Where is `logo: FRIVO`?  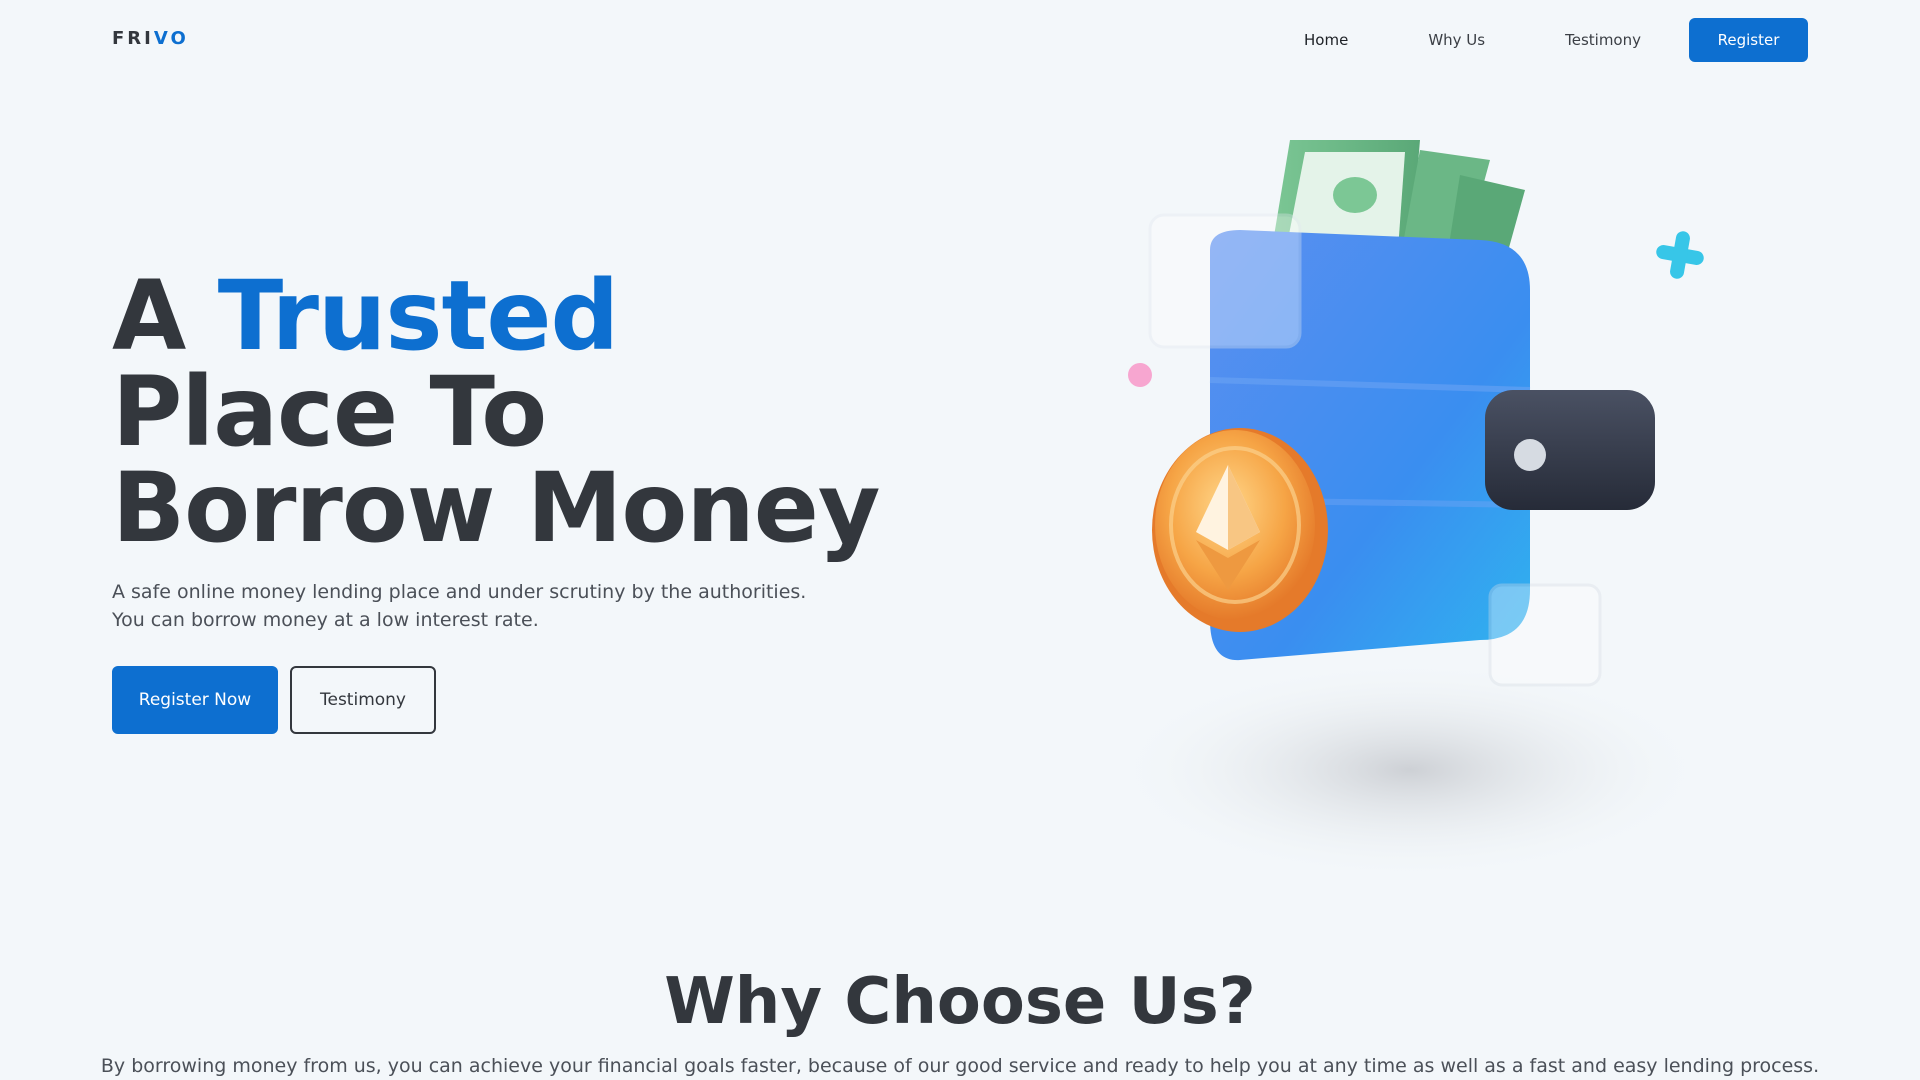
logo: FRIVO is located at coordinates (150, 38).